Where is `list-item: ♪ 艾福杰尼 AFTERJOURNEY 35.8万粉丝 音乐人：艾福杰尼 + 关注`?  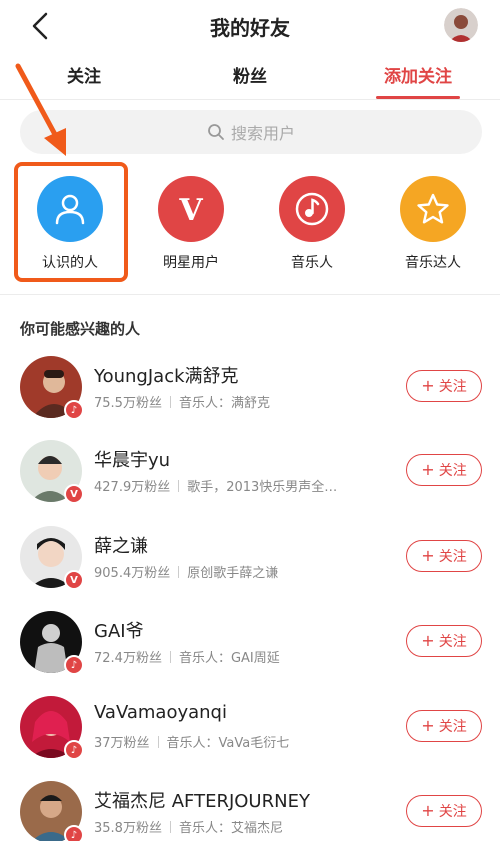
list-item: ♪ 艾福杰尼 AFTERJOURNEY 35.8万粉丝 音乐人：艾福杰尼 + 关注 is located at coordinates (250, 811).